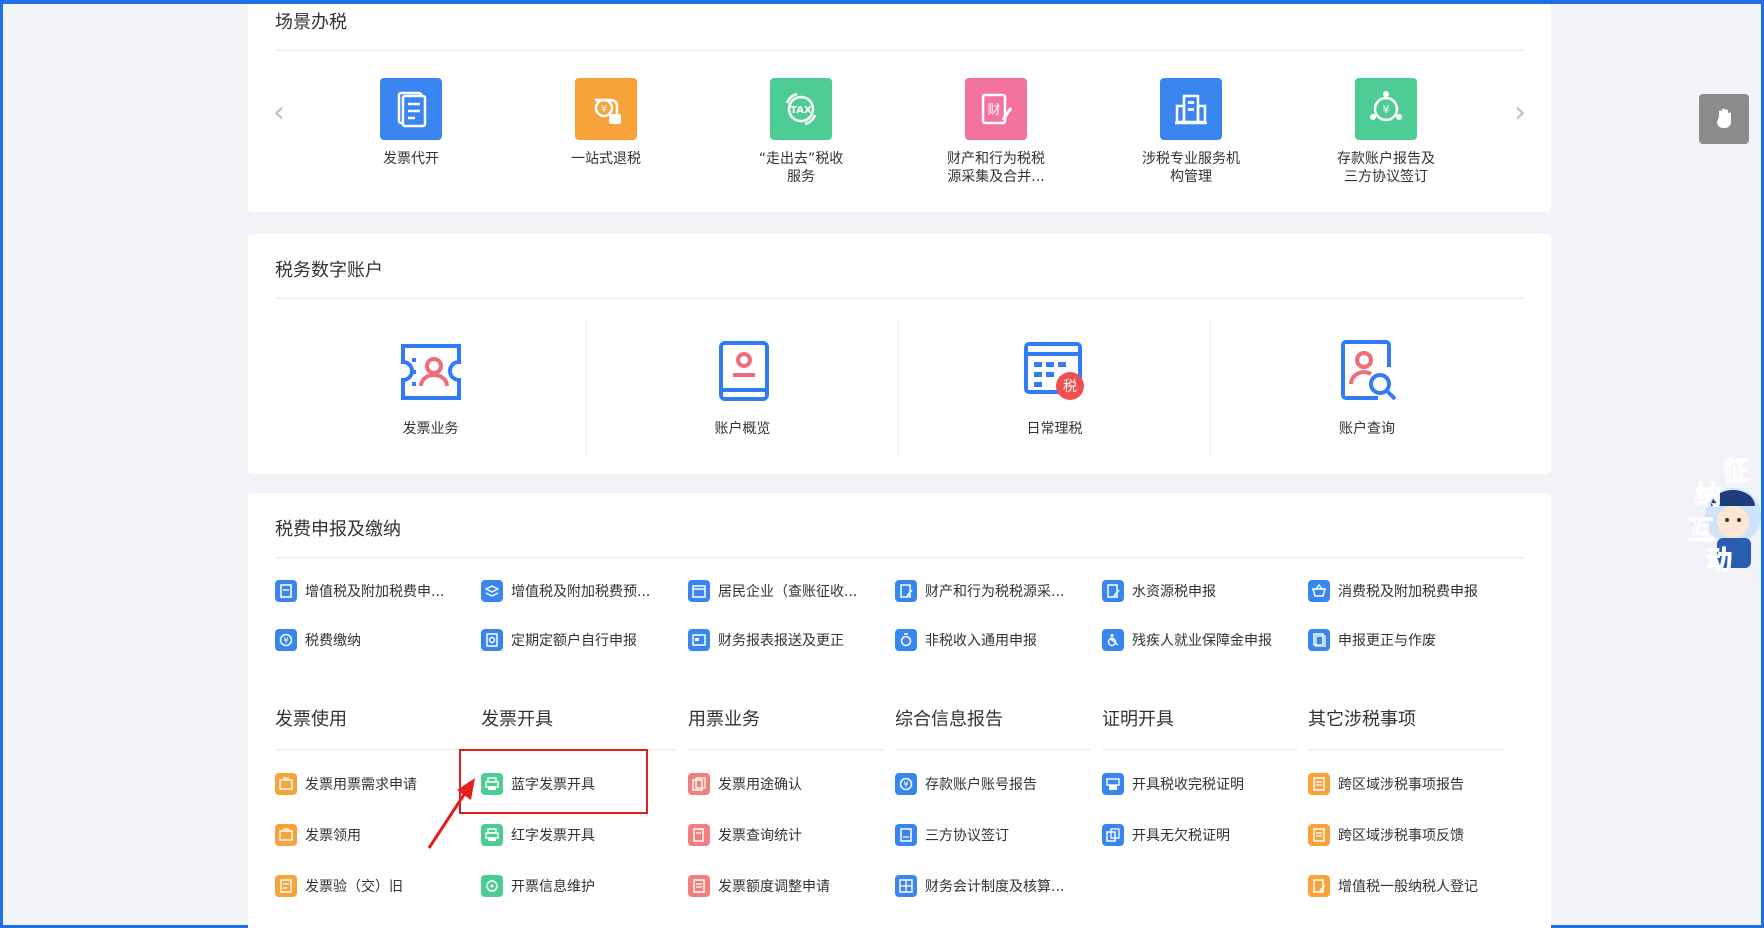  Describe the element at coordinates (1174, 592) in the screenshot. I see `link-label: 水资源税申报` at that location.